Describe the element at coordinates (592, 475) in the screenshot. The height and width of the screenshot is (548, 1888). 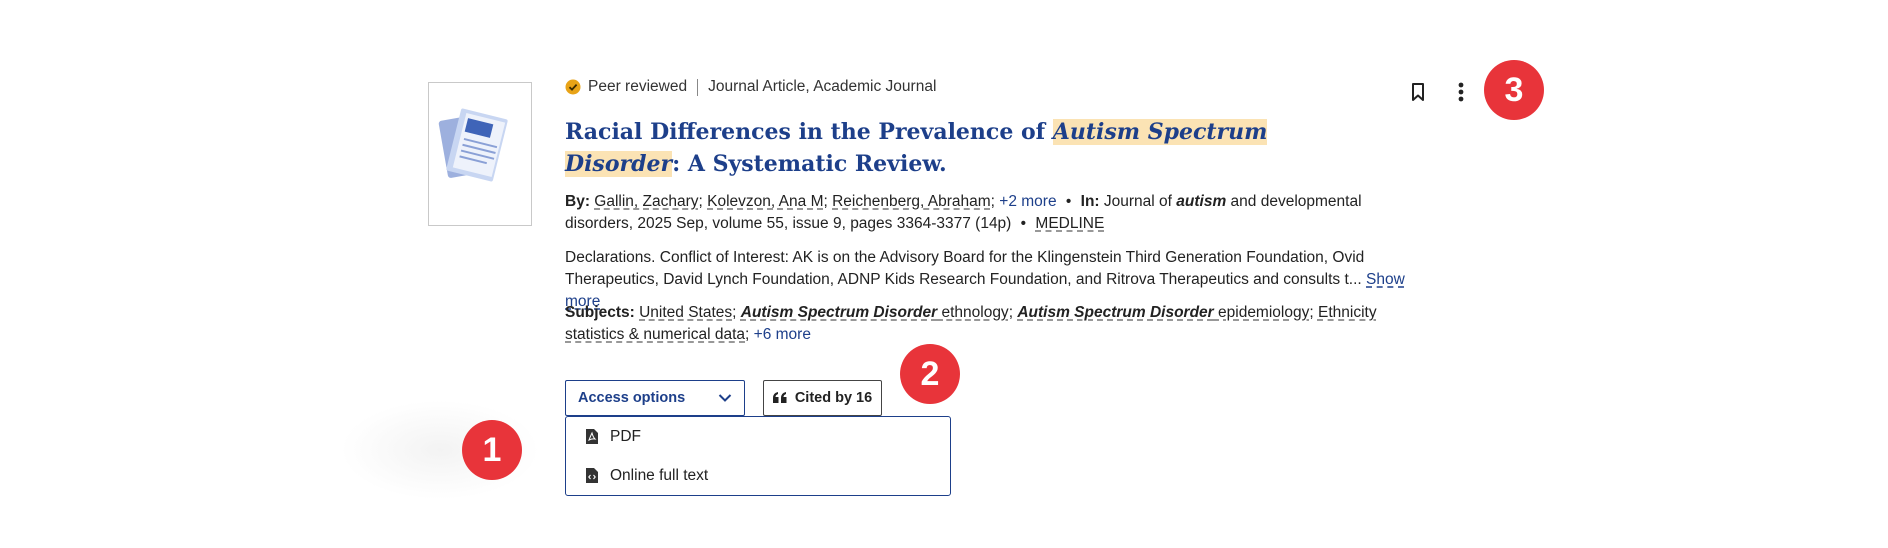
I see `html-file-icon` at that location.